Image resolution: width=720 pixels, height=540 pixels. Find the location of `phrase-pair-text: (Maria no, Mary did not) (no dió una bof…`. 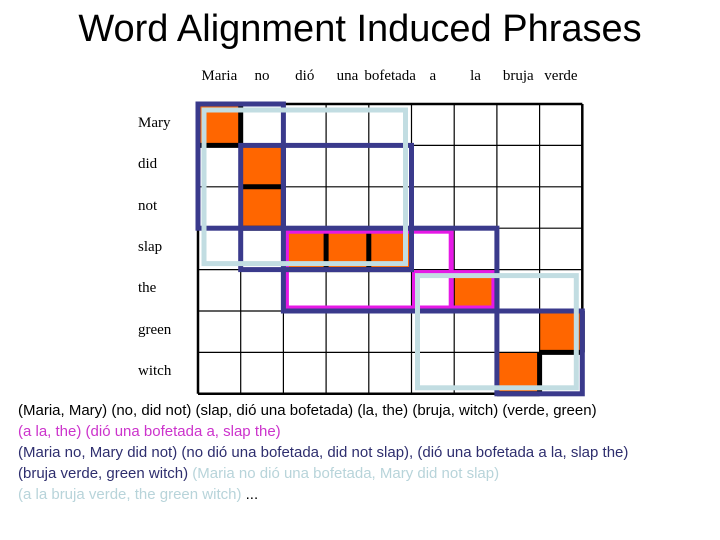

phrase-pair-text: (Maria no, Mary did not) (no dió una bof… is located at coordinates (323, 452).